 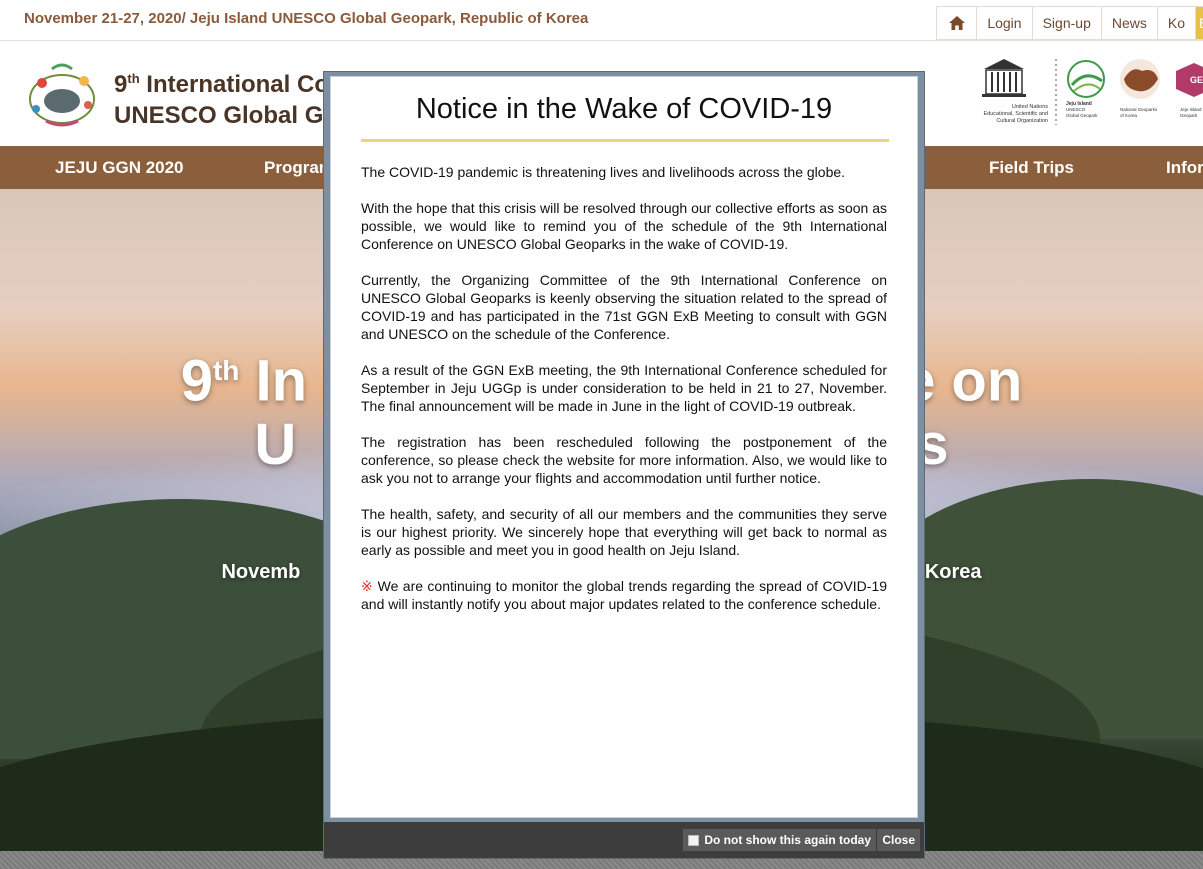 I want to click on national-geoparks-korea-logo: National Geoparks of Korea, so click(x=1140, y=88).